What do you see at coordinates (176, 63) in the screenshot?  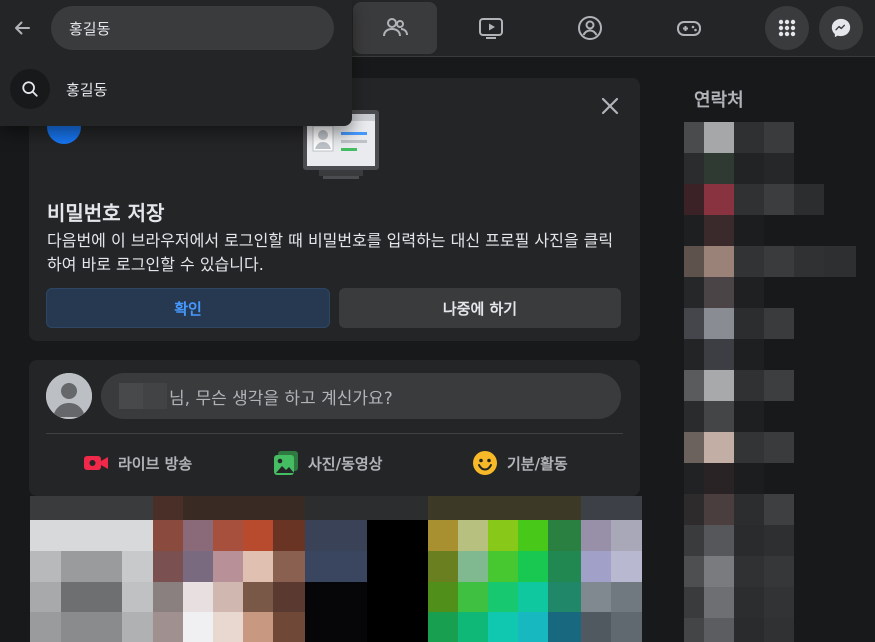 I see `search-dropdown: 홍길동` at bounding box center [176, 63].